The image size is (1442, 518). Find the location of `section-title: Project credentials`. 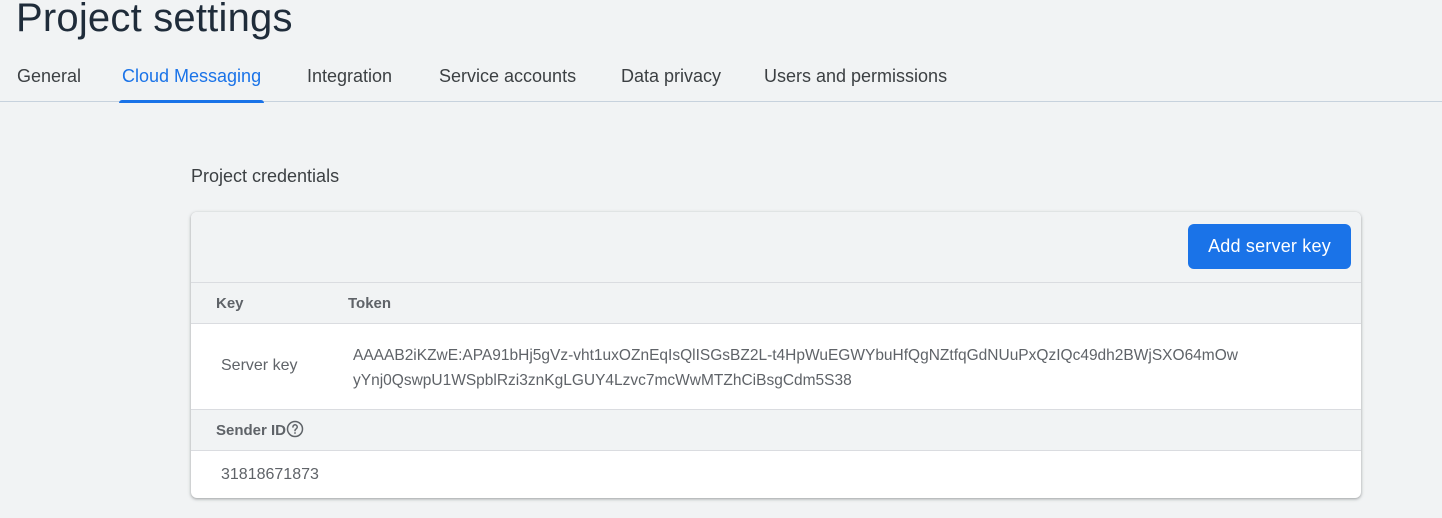

section-title: Project credentials is located at coordinates (265, 176).